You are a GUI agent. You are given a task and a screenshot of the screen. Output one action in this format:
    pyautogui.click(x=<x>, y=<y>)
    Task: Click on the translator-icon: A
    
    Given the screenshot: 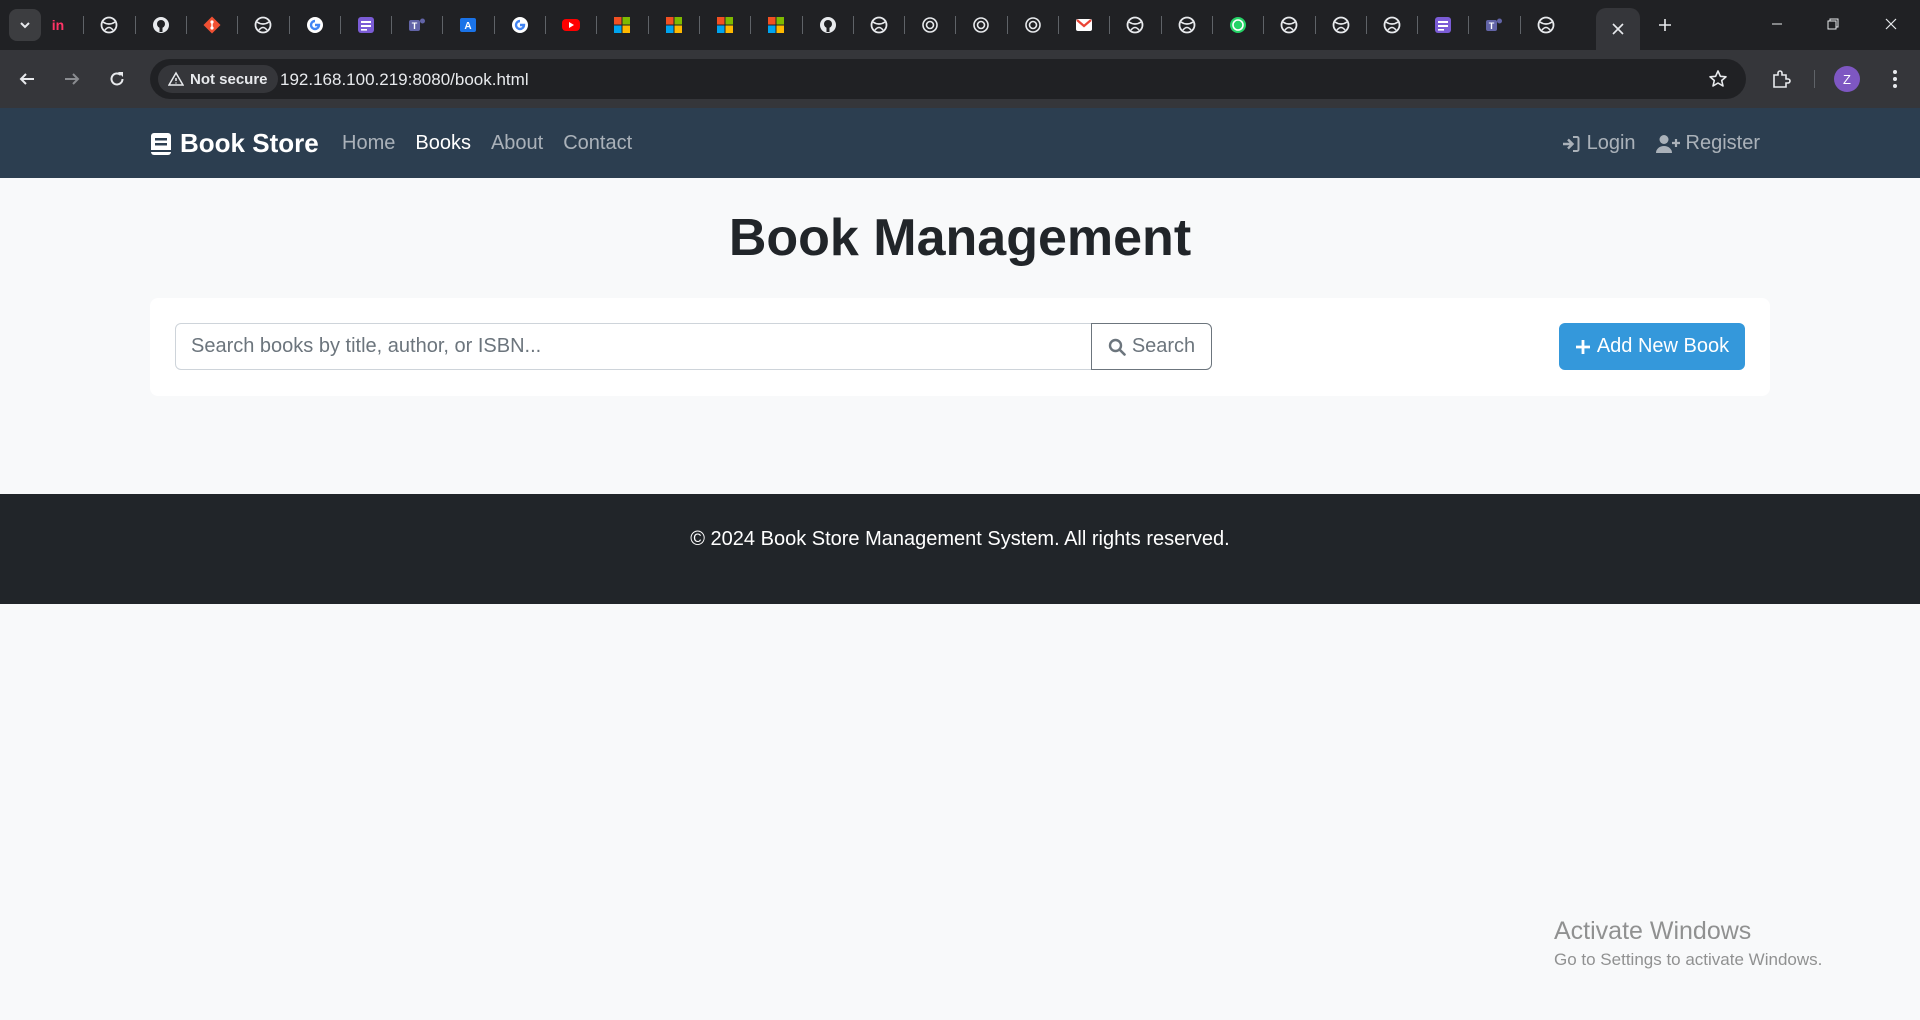 What is the action you would take?
    pyautogui.click(x=468, y=25)
    